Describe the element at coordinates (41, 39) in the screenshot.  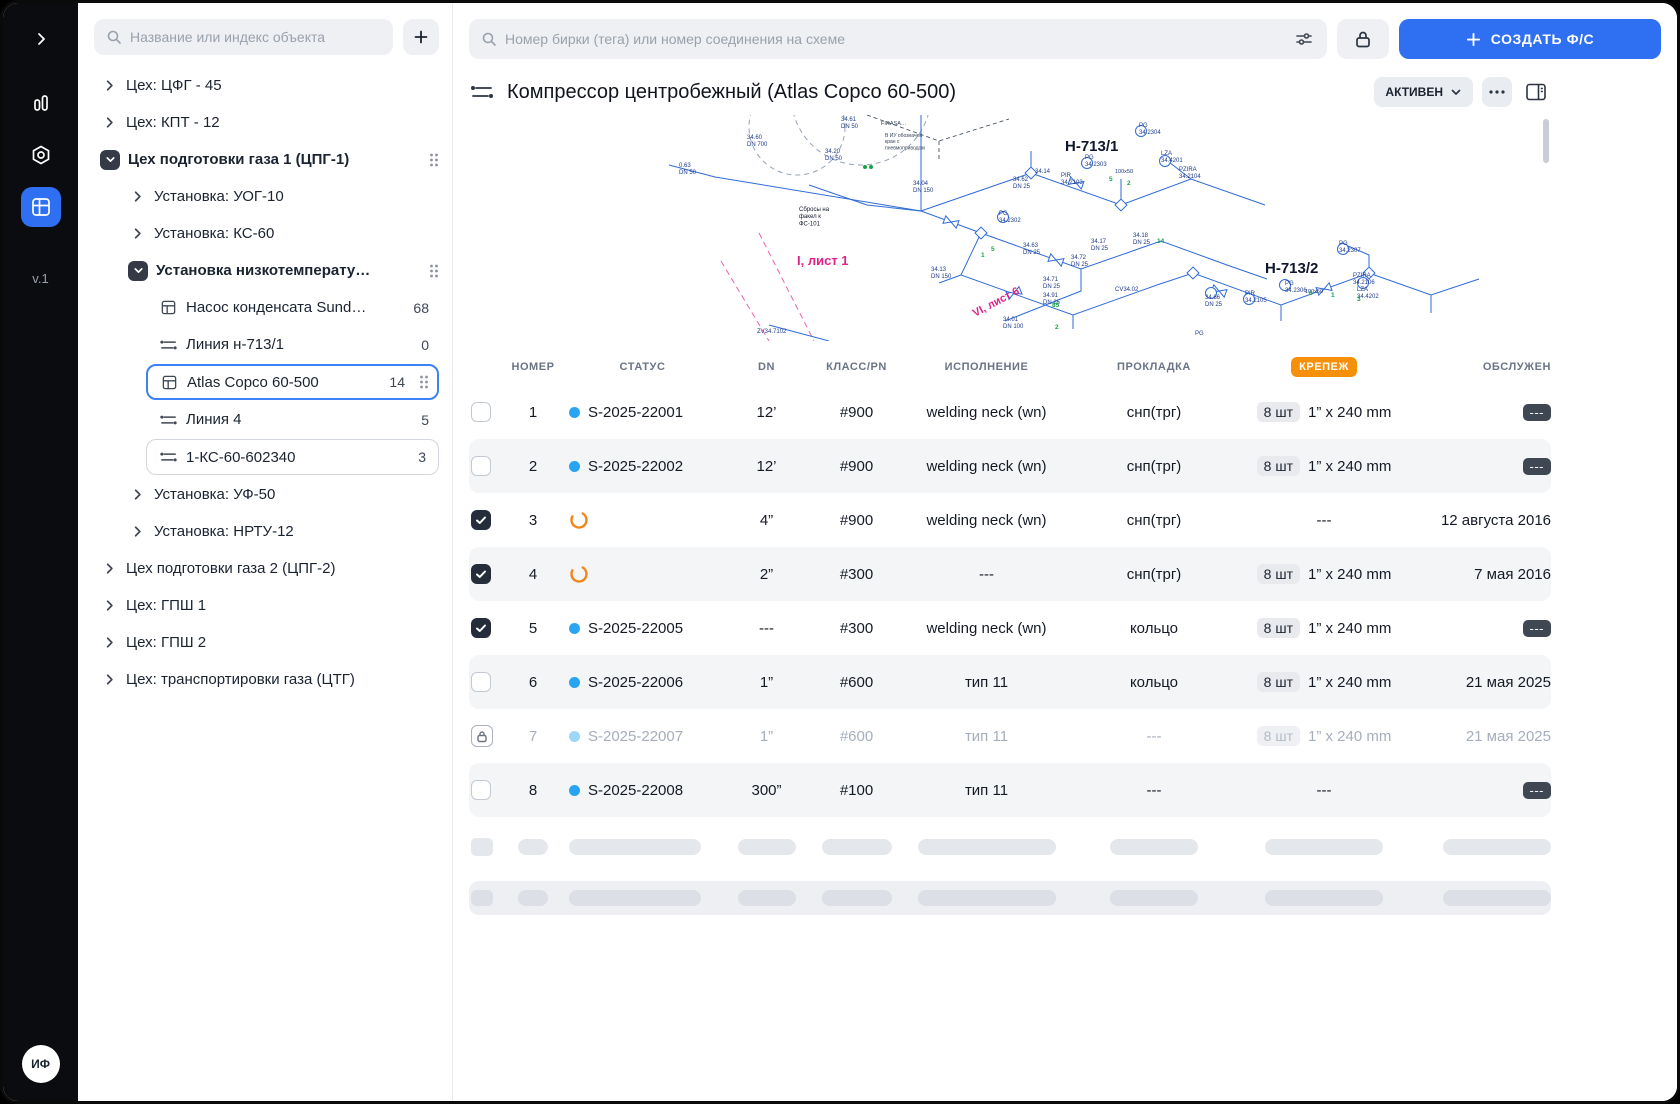
I see `expand-sidebar-button` at that location.